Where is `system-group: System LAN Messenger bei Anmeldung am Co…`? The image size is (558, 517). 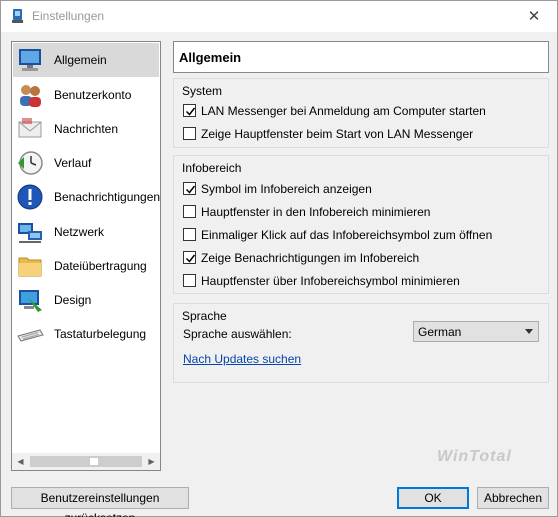
system-group: System LAN Messenger bei Anmeldung am Co… is located at coordinates (361, 113).